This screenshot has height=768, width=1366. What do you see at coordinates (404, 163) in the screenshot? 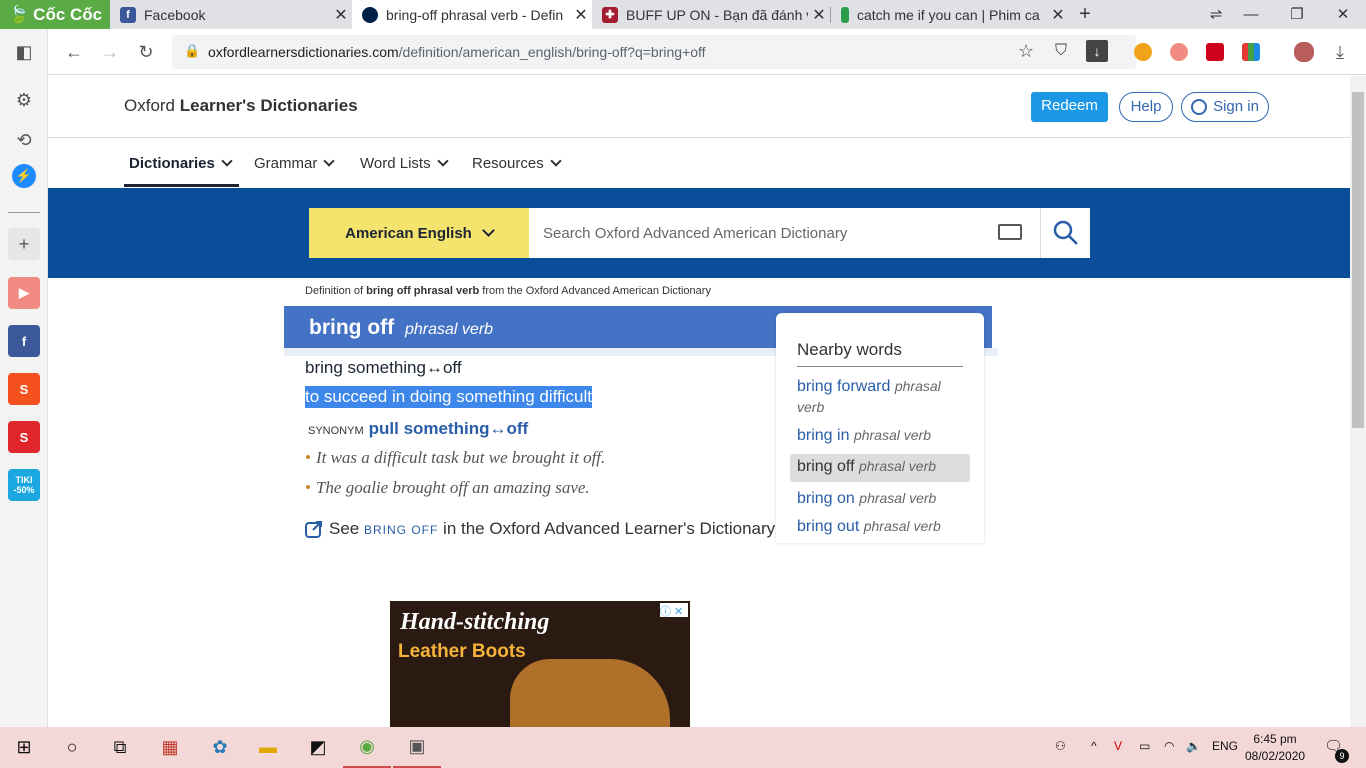
I see `menu-word-lists: Word Lists` at bounding box center [404, 163].